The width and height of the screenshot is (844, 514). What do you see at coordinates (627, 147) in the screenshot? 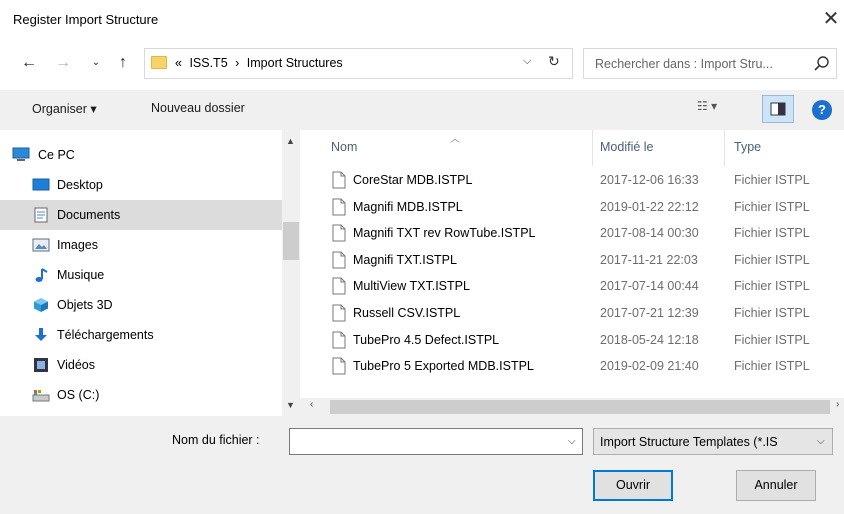
I see `column-header-modified: Modifié le` at bounding box center [627, 147].